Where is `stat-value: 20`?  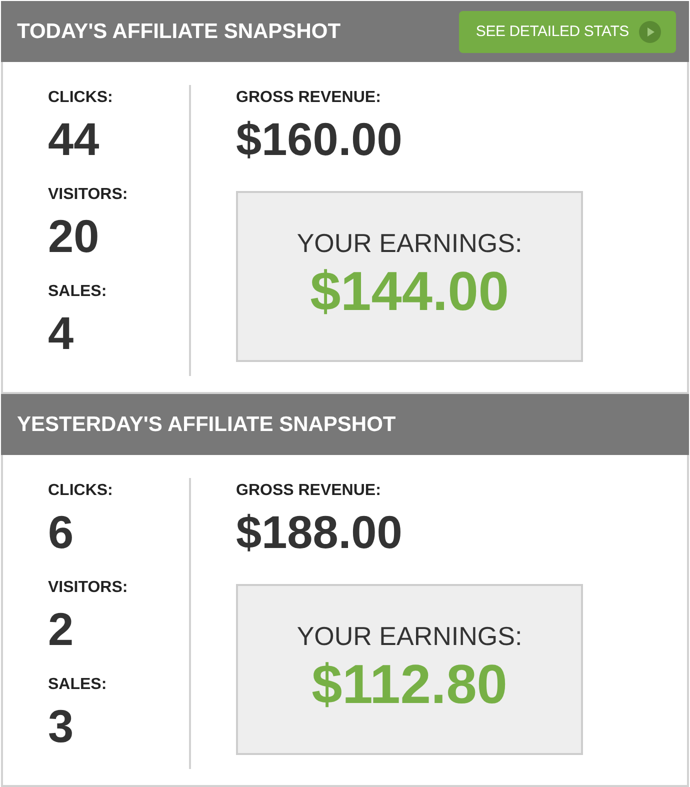
stat-value: 20 is located at coordinates (74, 236).